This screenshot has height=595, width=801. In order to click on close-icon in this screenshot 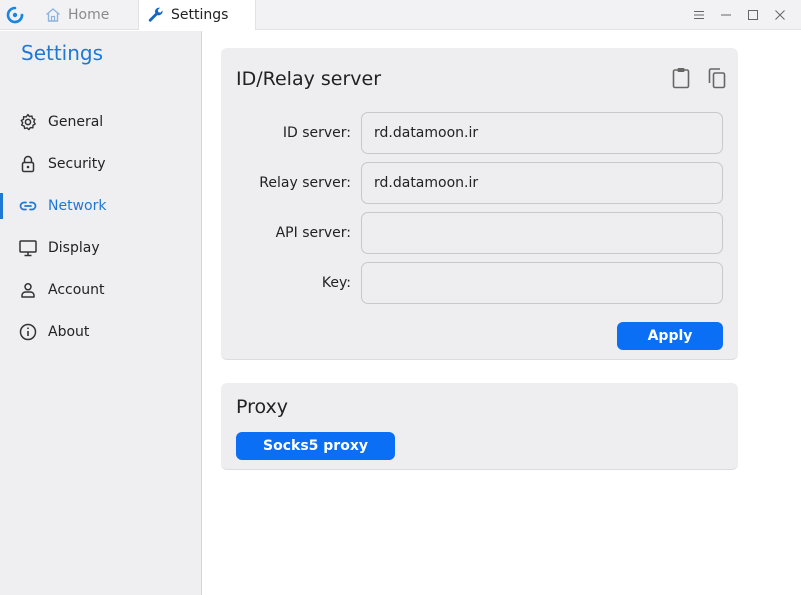, I will do `click(779, 15)`.